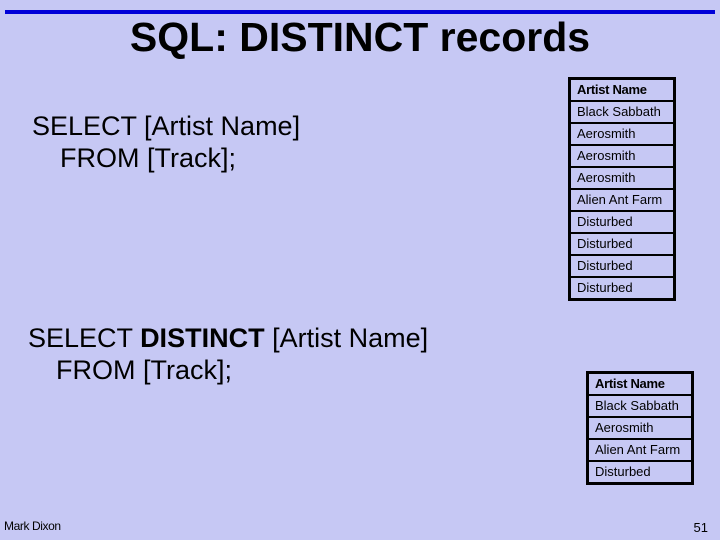 The width and height of the screenshot is (720, 540). I want to click on query-line-1: SELECT [Artist Name], so click(166, 126).